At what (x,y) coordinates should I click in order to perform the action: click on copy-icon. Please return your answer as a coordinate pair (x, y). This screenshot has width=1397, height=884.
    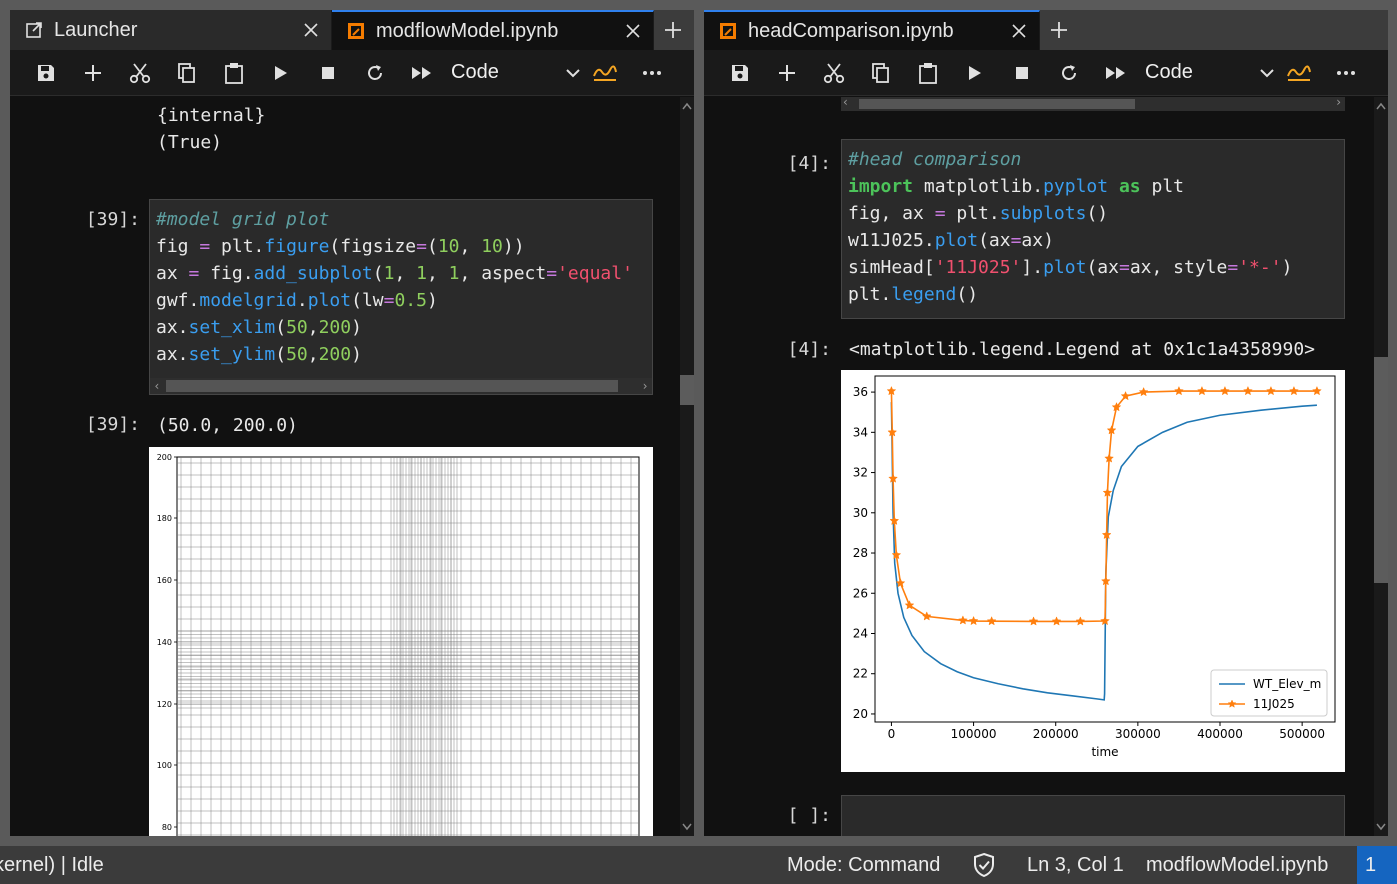
    Looking at the image, I should click on (880, 72).